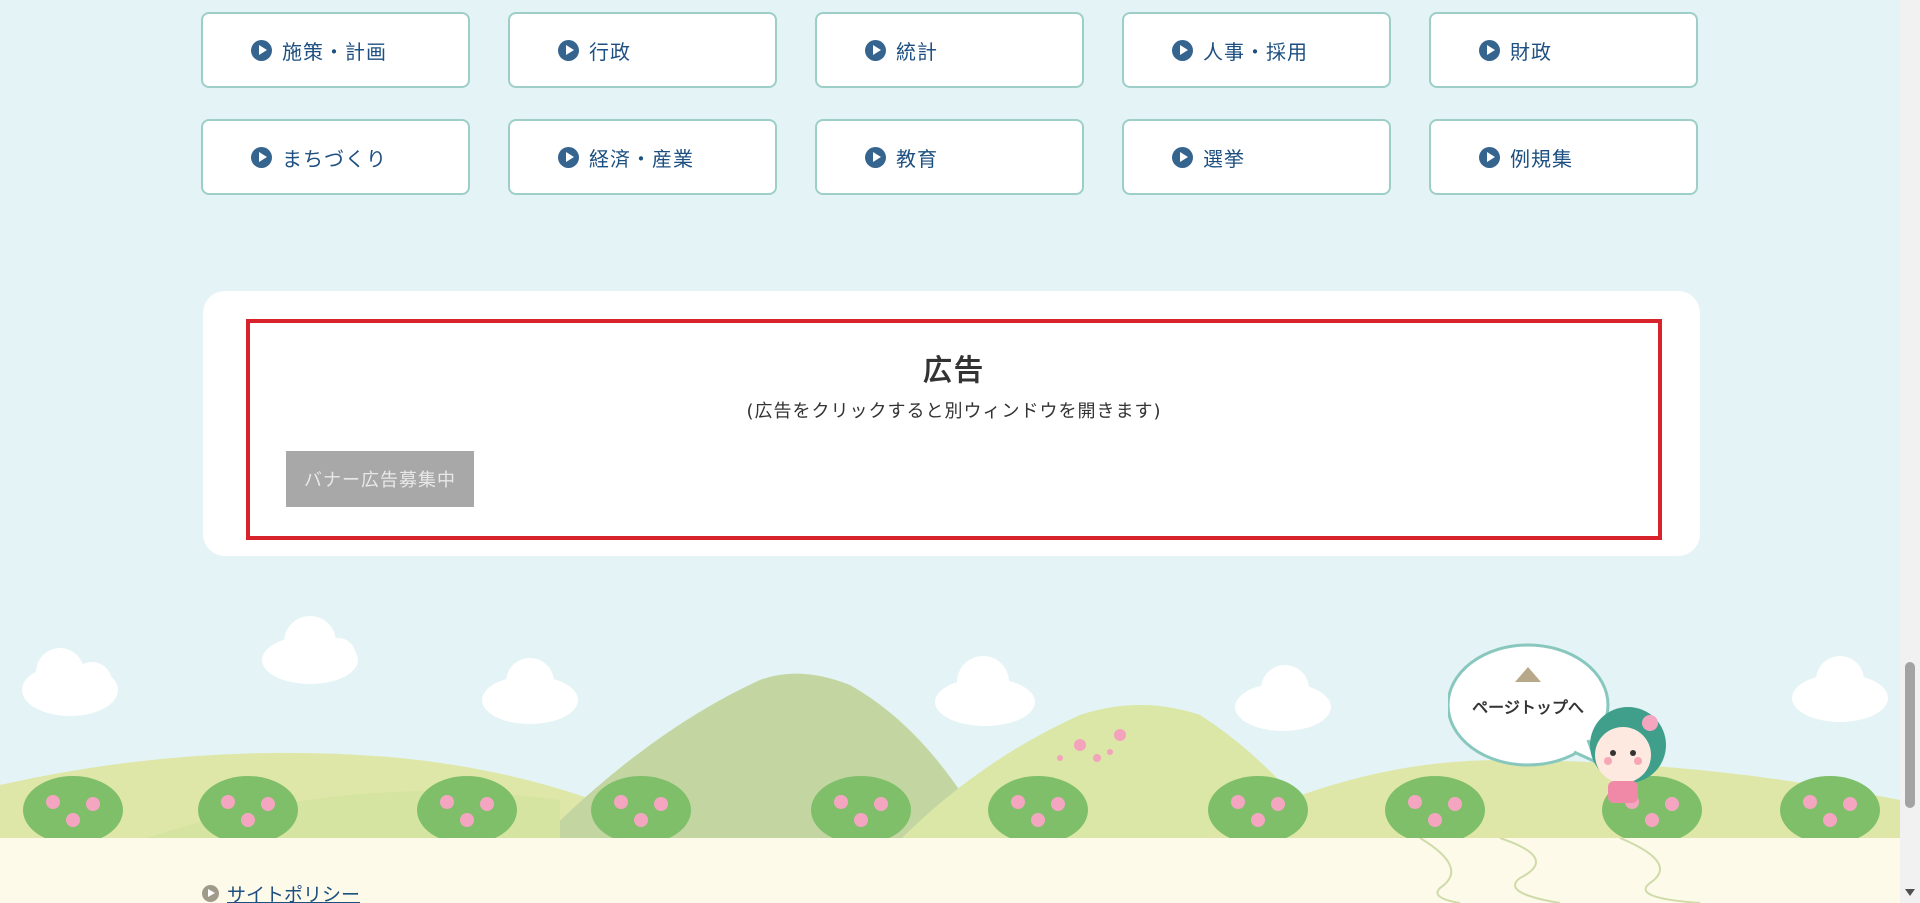  I want to click on category-button-regulations: 例規集, so click(1563, 157).